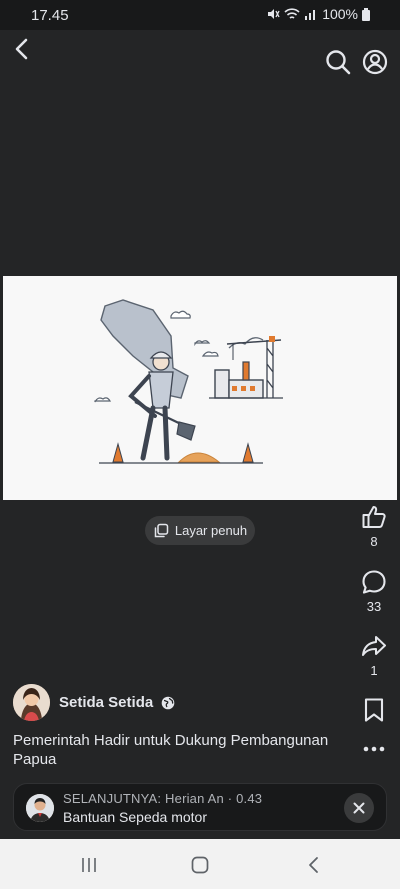 Image resolution: width=400 pixels, height=889 pixels. I want to click on fullscreen-label: Layar penuh, so click(211, 530).